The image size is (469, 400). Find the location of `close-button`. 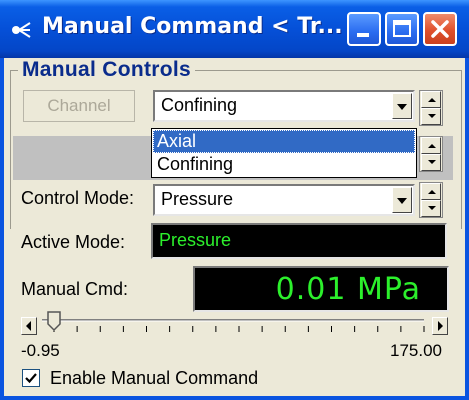

close-button is located at coordinates (440, 29).